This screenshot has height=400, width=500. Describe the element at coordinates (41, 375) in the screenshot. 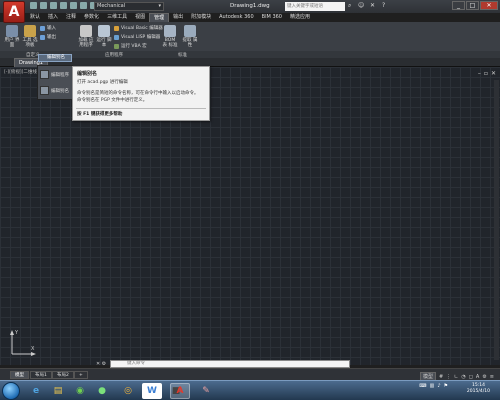

I see `tab-layout1: 布局1` at that location.